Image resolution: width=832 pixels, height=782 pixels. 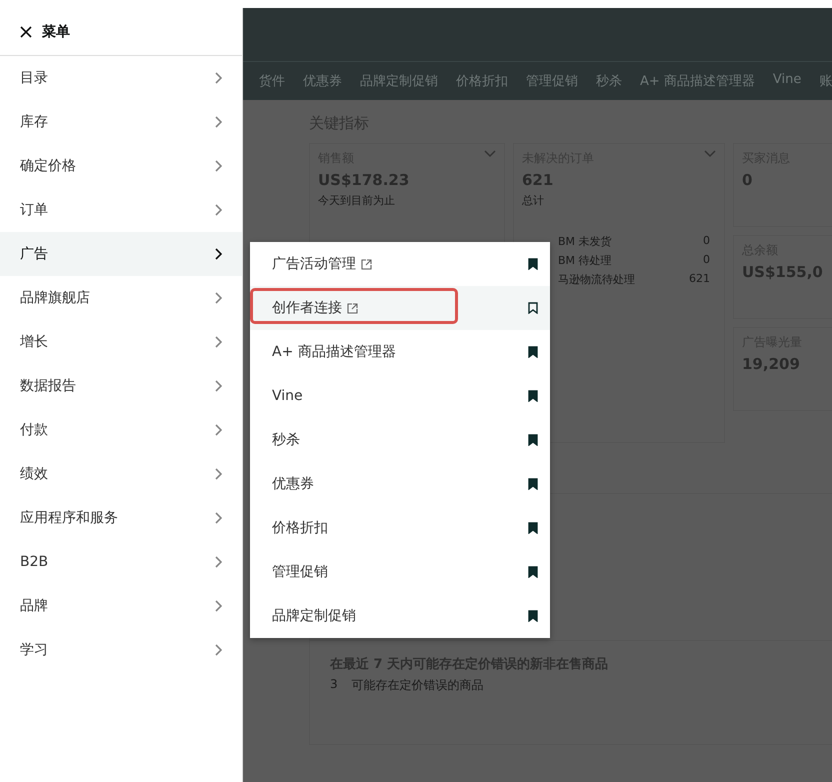 What do you see at coordinates (121, 430) in the screenshot?
I see `menu-item: 付款` at bounding box center [121, 430].